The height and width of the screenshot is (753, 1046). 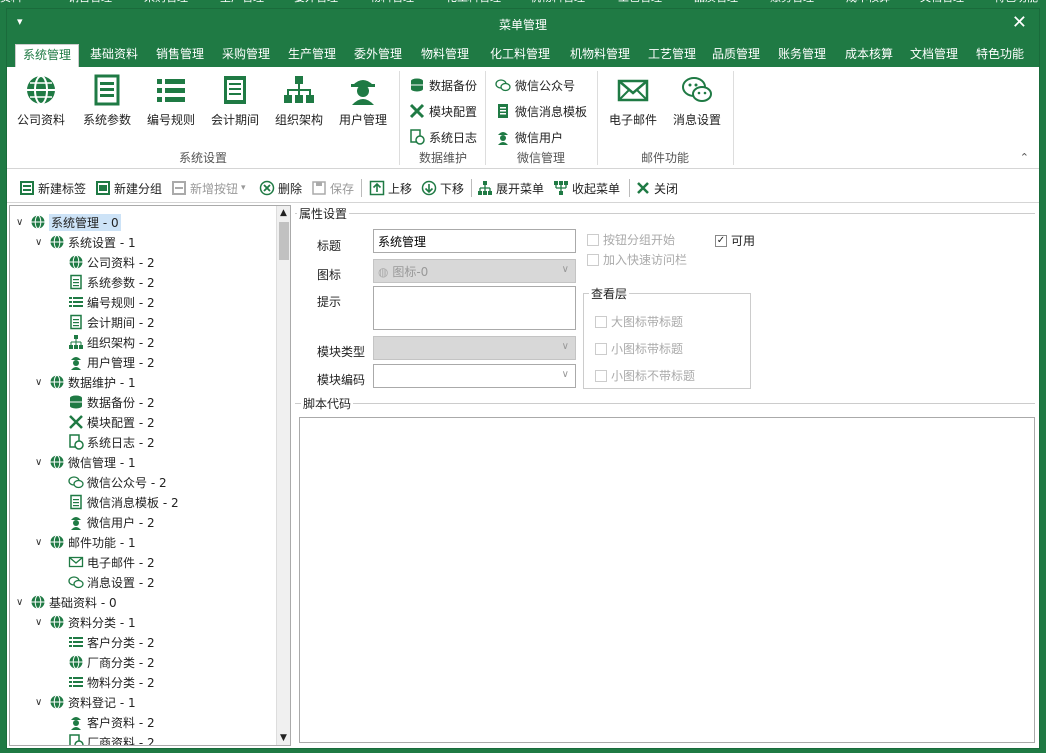 I want to click on module-type-select: ∨, so click(x=474, y=348).